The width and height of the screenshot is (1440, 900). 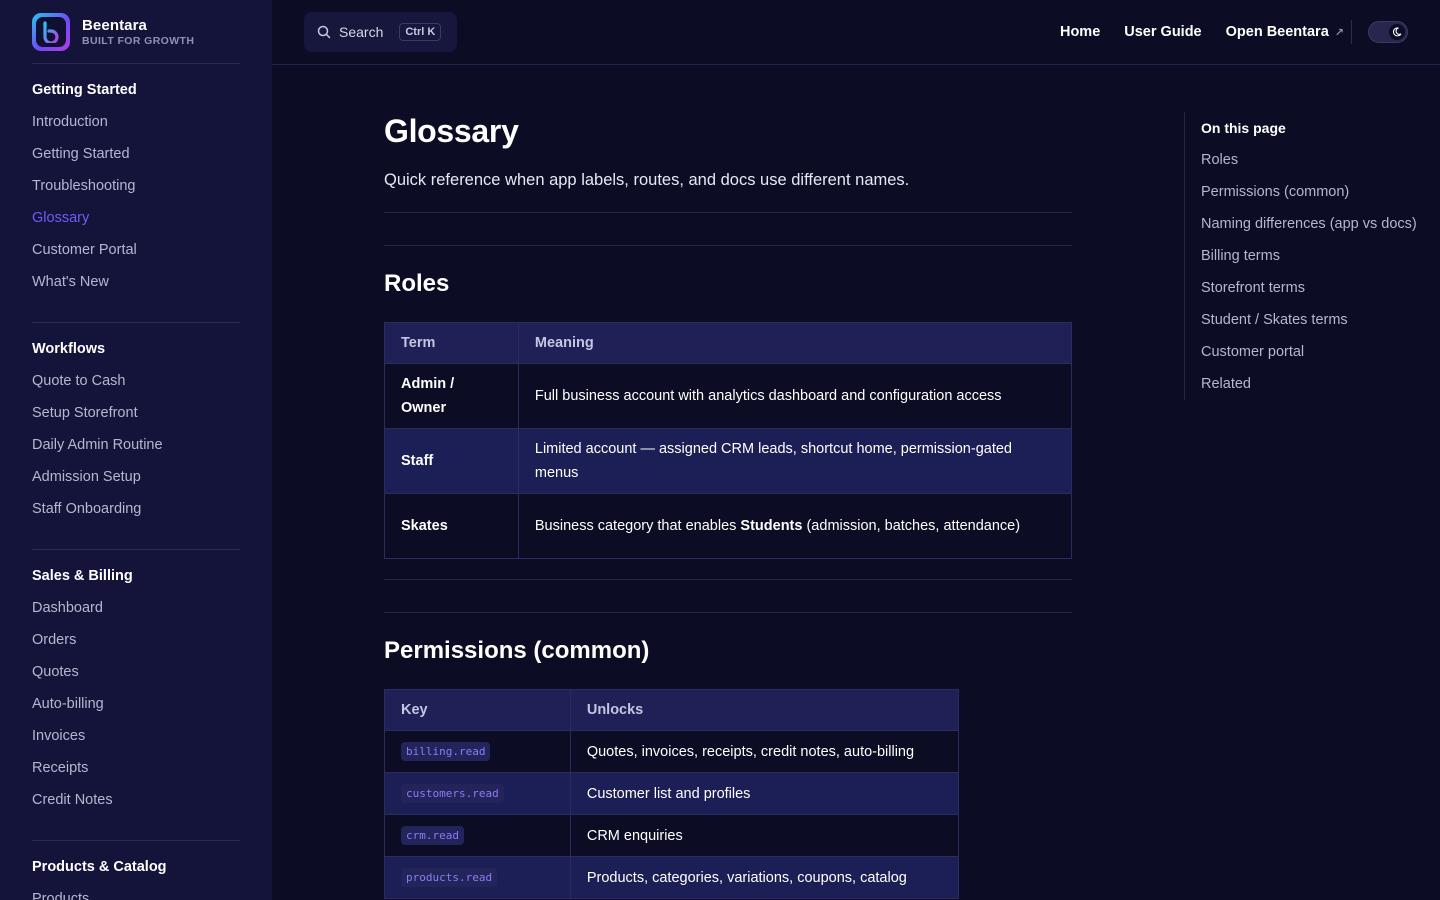 What do you see at coordinates (1277, 32) in the screenshot?
I see `nav-open-app-label: Open Beentara` at bounding box center [1277, 32].